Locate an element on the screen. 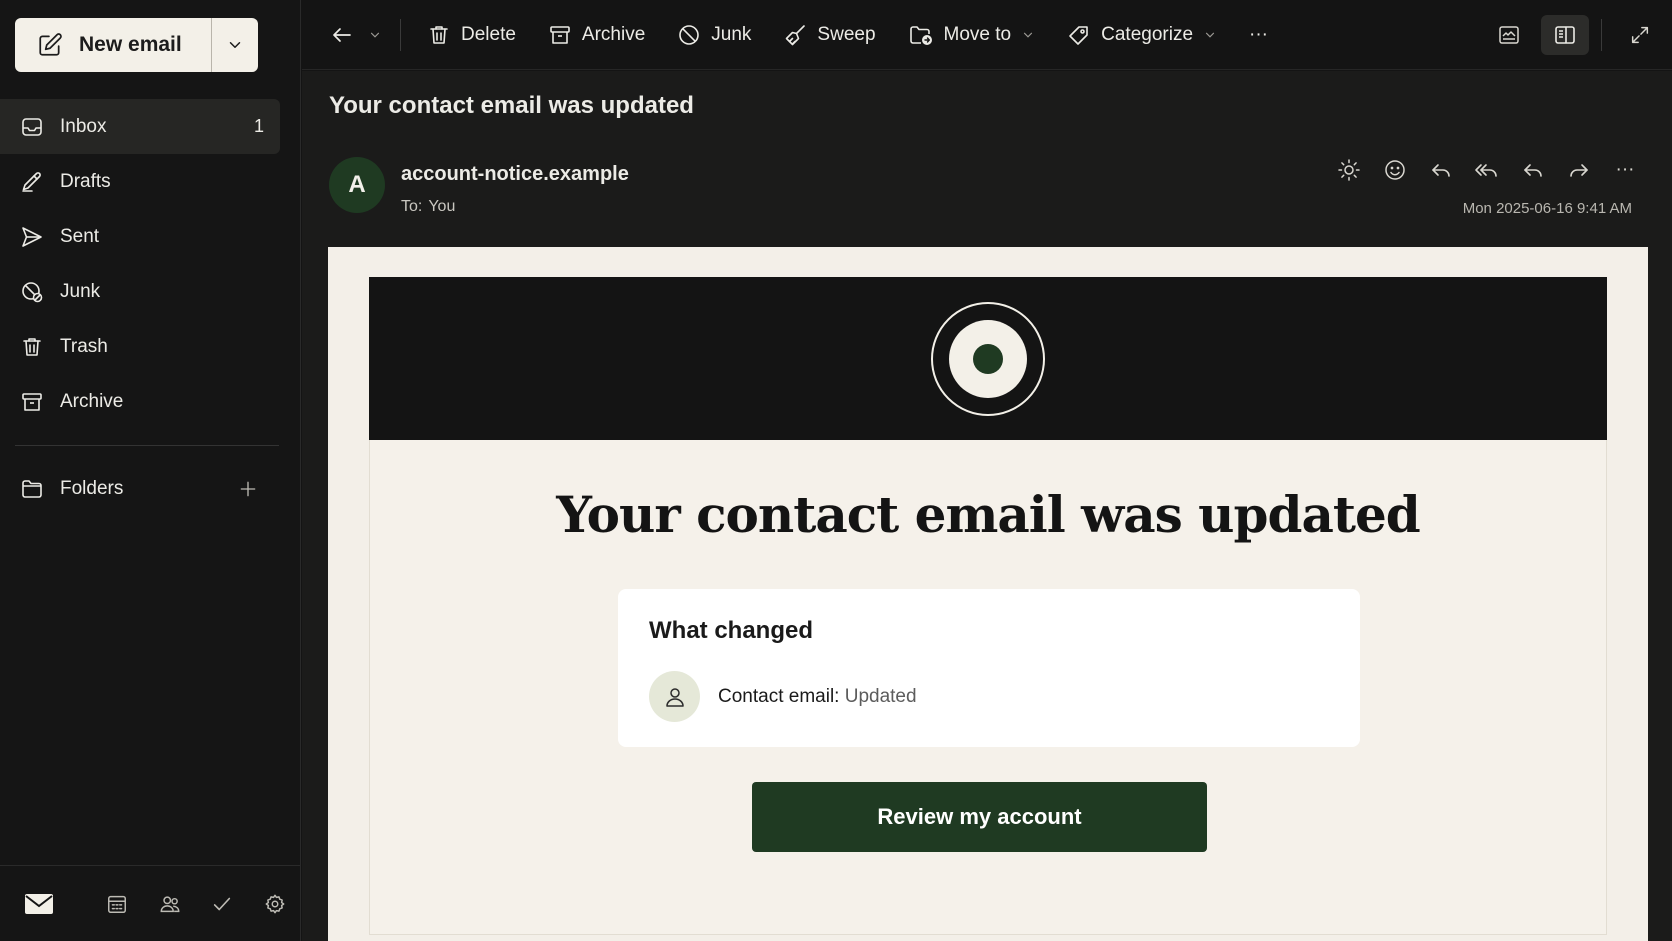  archive-button: Archive is located at coordinates (596, 35).